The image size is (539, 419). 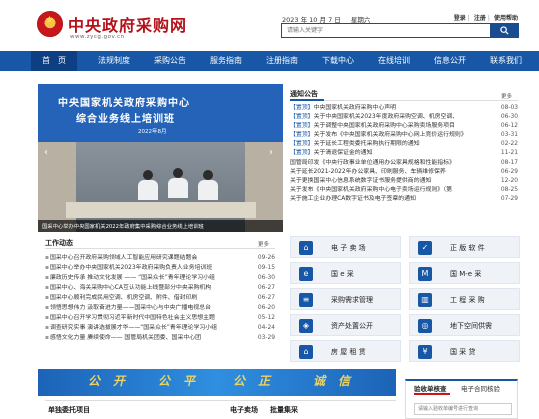 What do you see at coordinates (450, 61) in the screenshot?
I see `nav-disclosure: 信息公开` at bounding box center [450, 61].